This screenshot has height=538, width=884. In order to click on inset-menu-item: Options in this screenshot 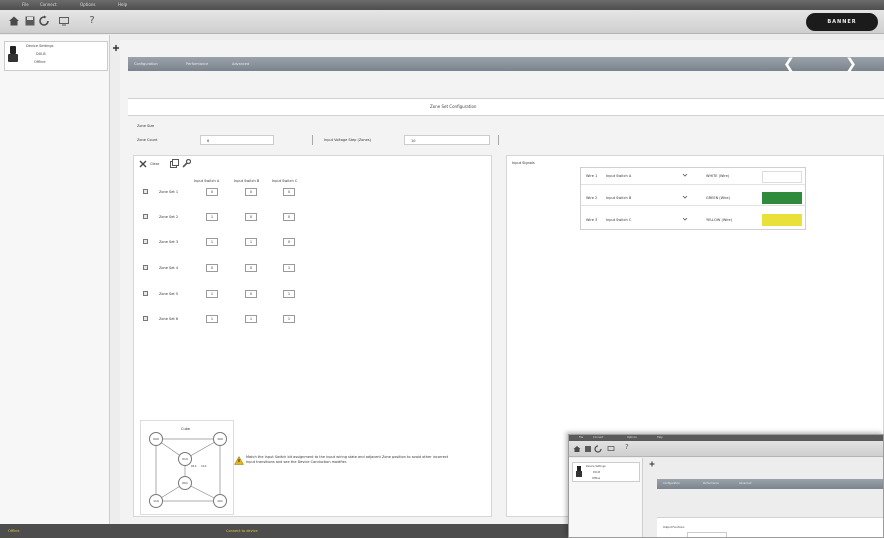, I will do `click(632, 437)`.